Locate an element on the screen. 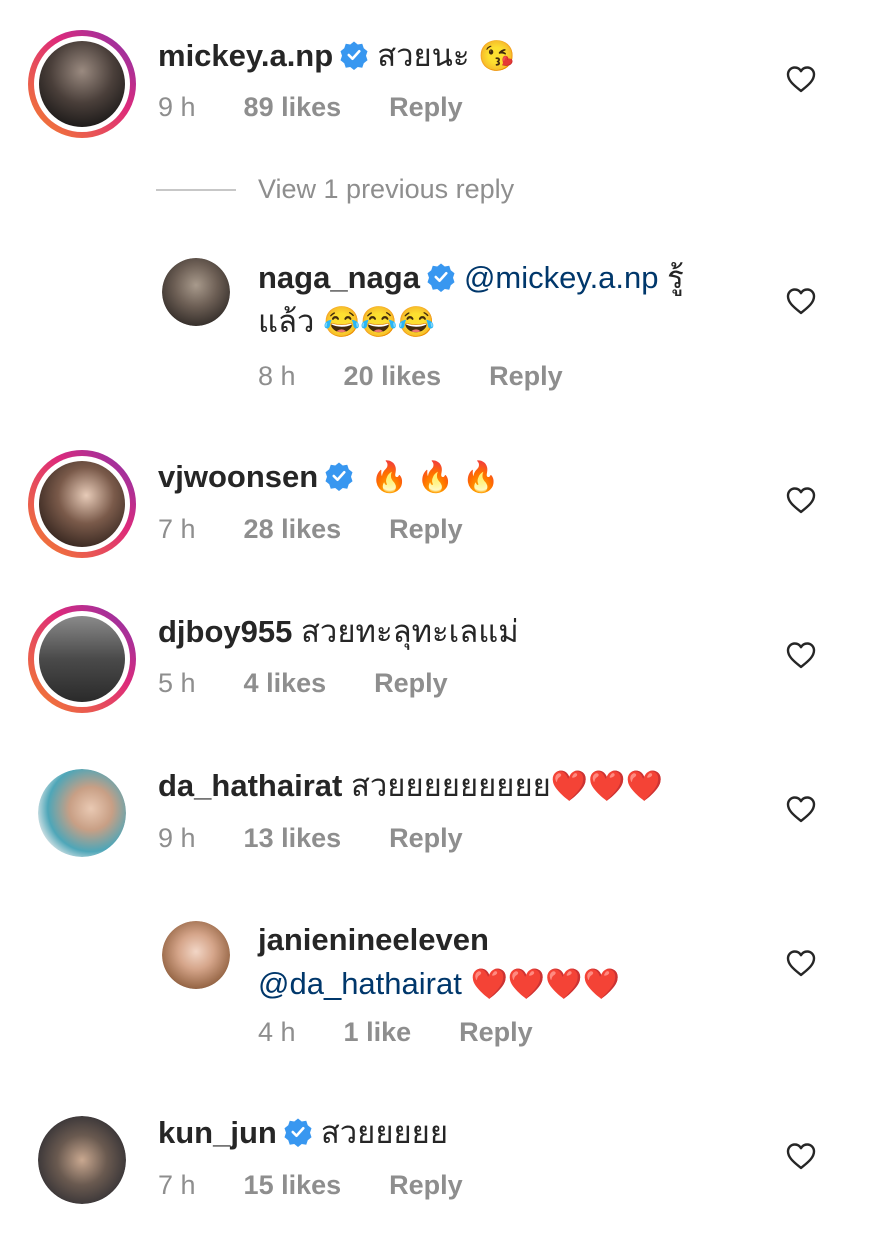 The height and width of the screenshot is (1242, 869). username: djboy955 is located at coordinates (225, 631).